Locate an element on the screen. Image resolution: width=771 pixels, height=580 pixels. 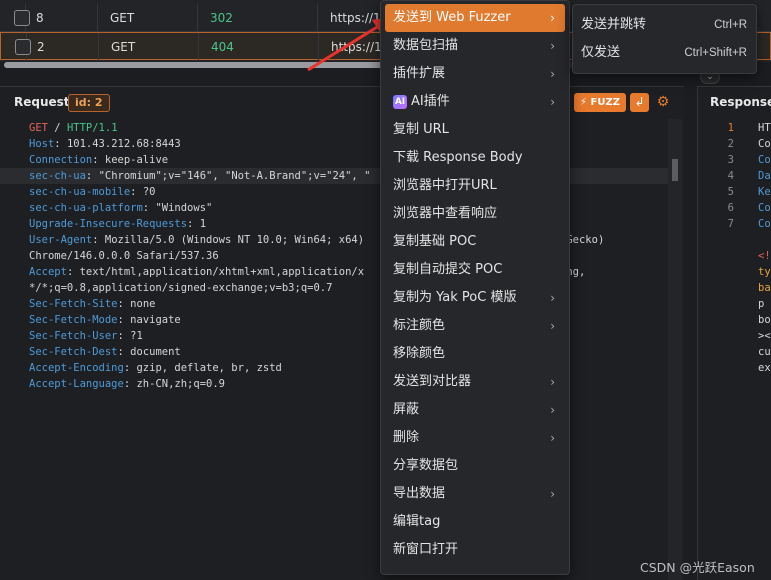
row-method: GET is located at coordinates (149, 47).